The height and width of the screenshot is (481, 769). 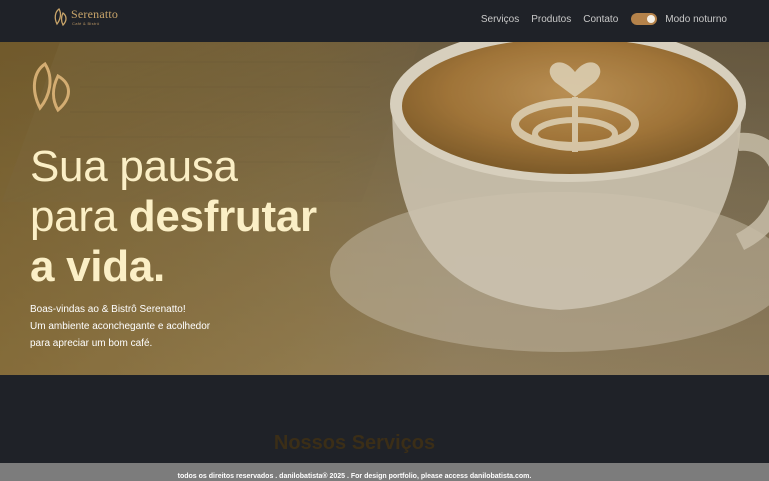 What do you see at coordinates (134, 166) in the screenshot?
I see `hero-title-line1: Sua pausa` at bounding box center [134, 166].